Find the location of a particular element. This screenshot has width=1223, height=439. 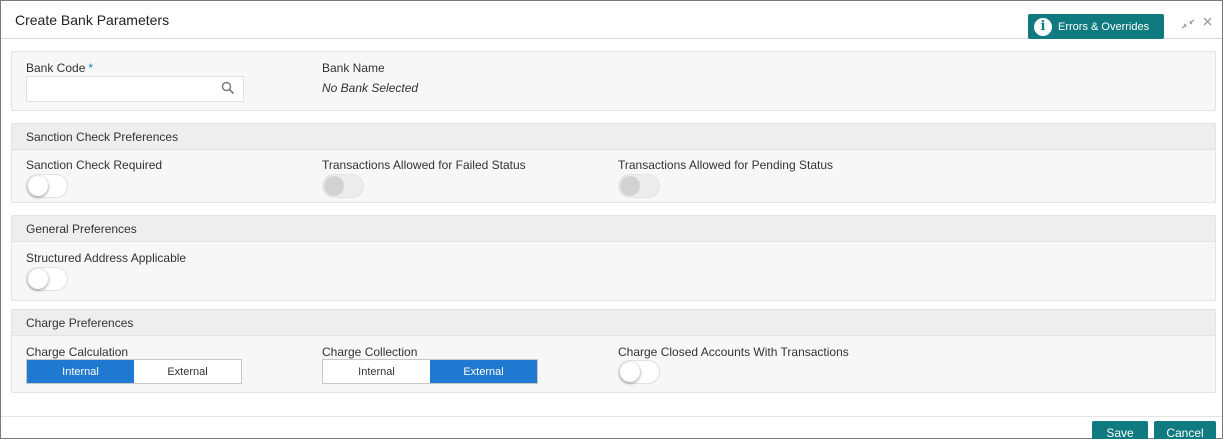

sanction-check-required-toggle is located at coordinates (47, 186).